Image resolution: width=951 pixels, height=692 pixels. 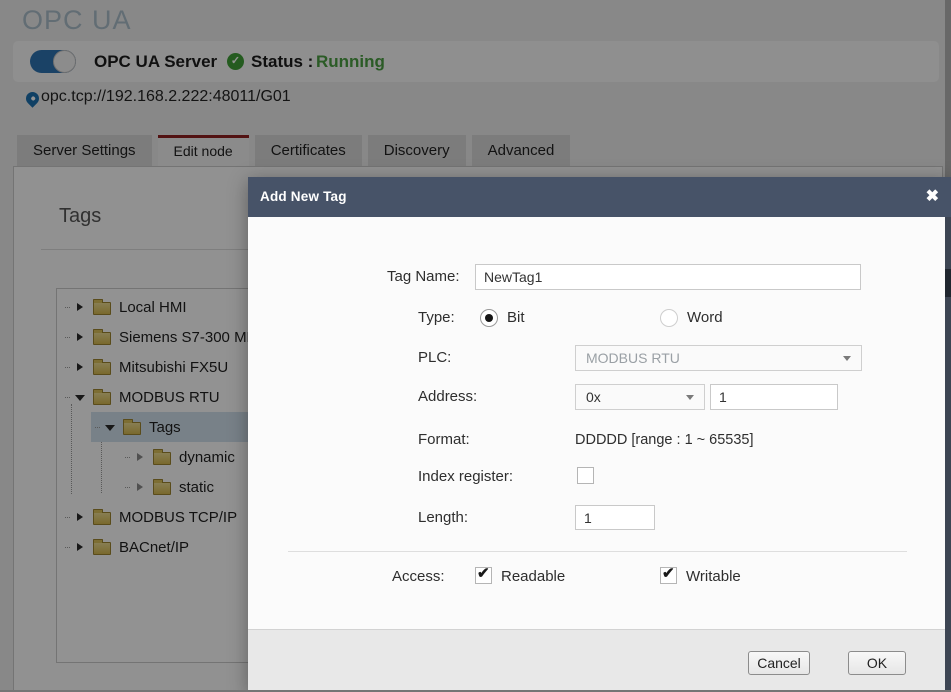 What do you see at coordinates (448, 396) in the screenshot?
I see `address-label: Address:` at bounding box center [448, 396].